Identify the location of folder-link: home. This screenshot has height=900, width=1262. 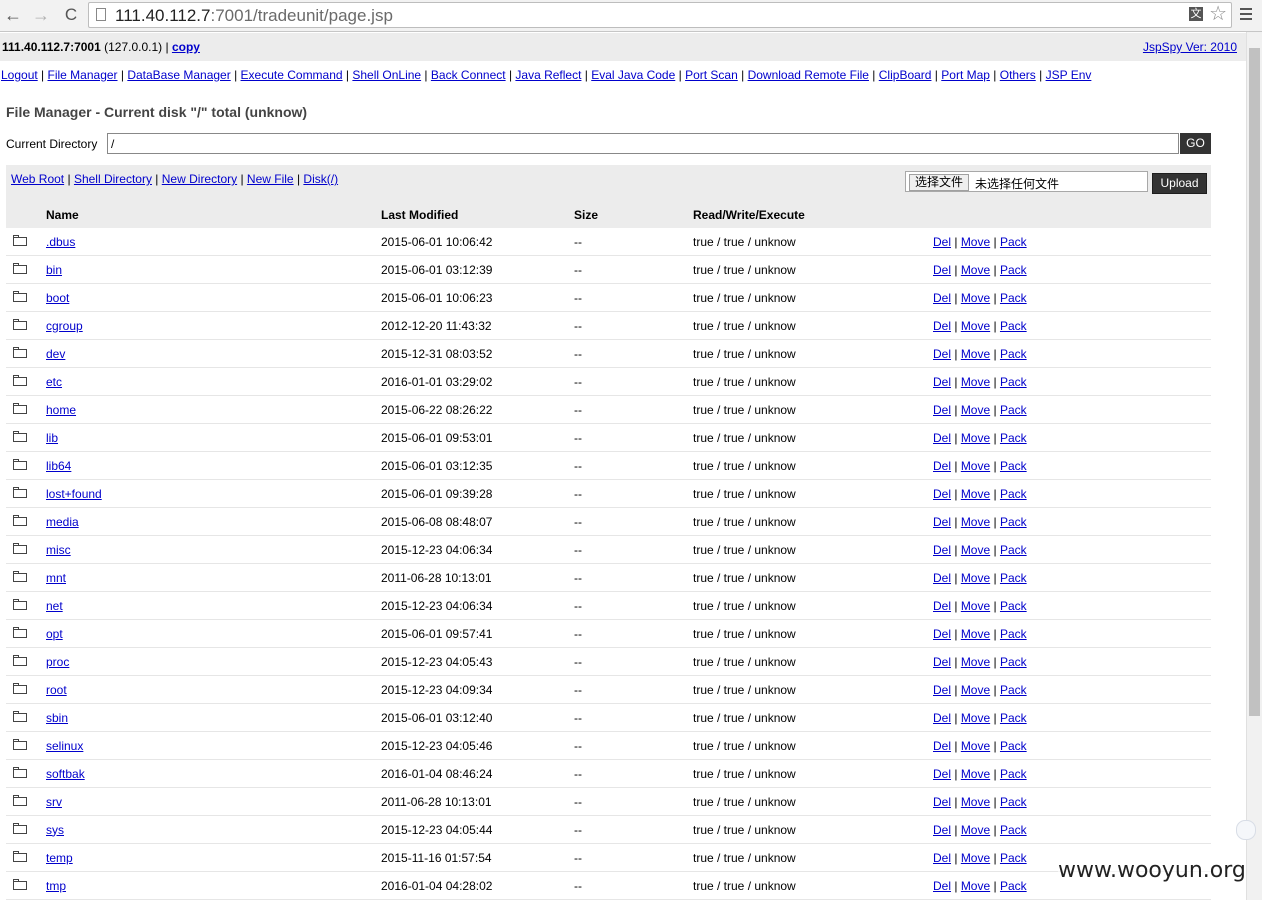
(61, 410).